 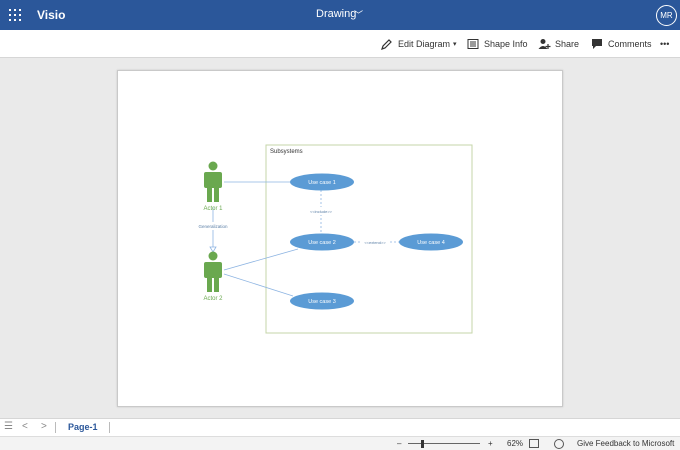 I want to click on tab-page-1: Page-1, so click(x=83, y=427).